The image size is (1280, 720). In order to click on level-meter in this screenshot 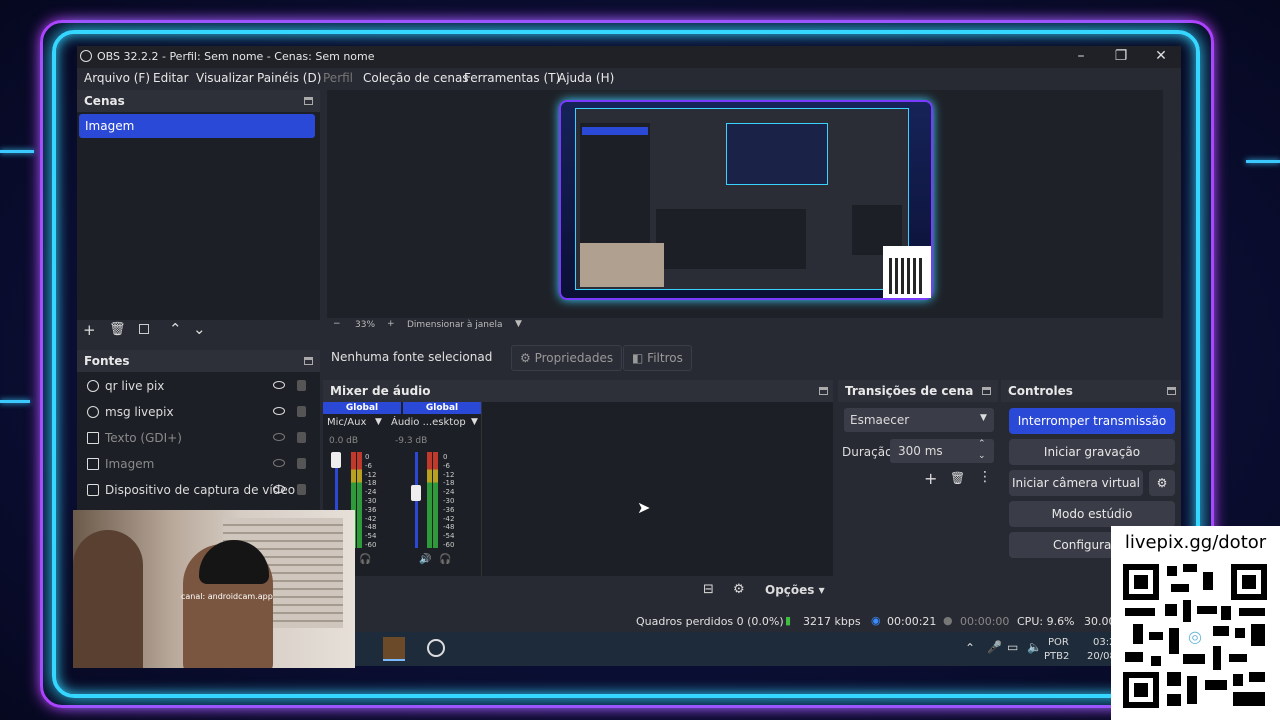, I will do `click(435, 500)`.